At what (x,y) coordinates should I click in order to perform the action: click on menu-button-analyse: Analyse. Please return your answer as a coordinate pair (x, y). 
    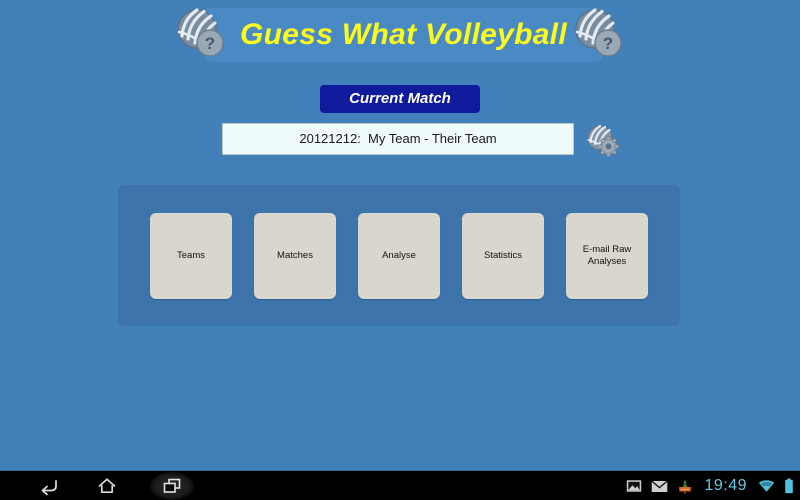
    Looking at the image, I should click on (399, 255).